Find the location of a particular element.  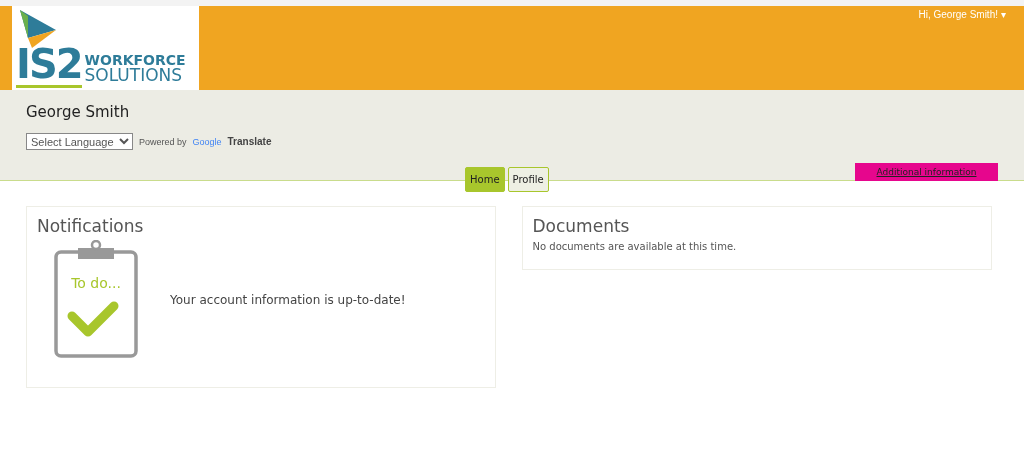

card-title: Notifications is located at coordinates (91, 226).